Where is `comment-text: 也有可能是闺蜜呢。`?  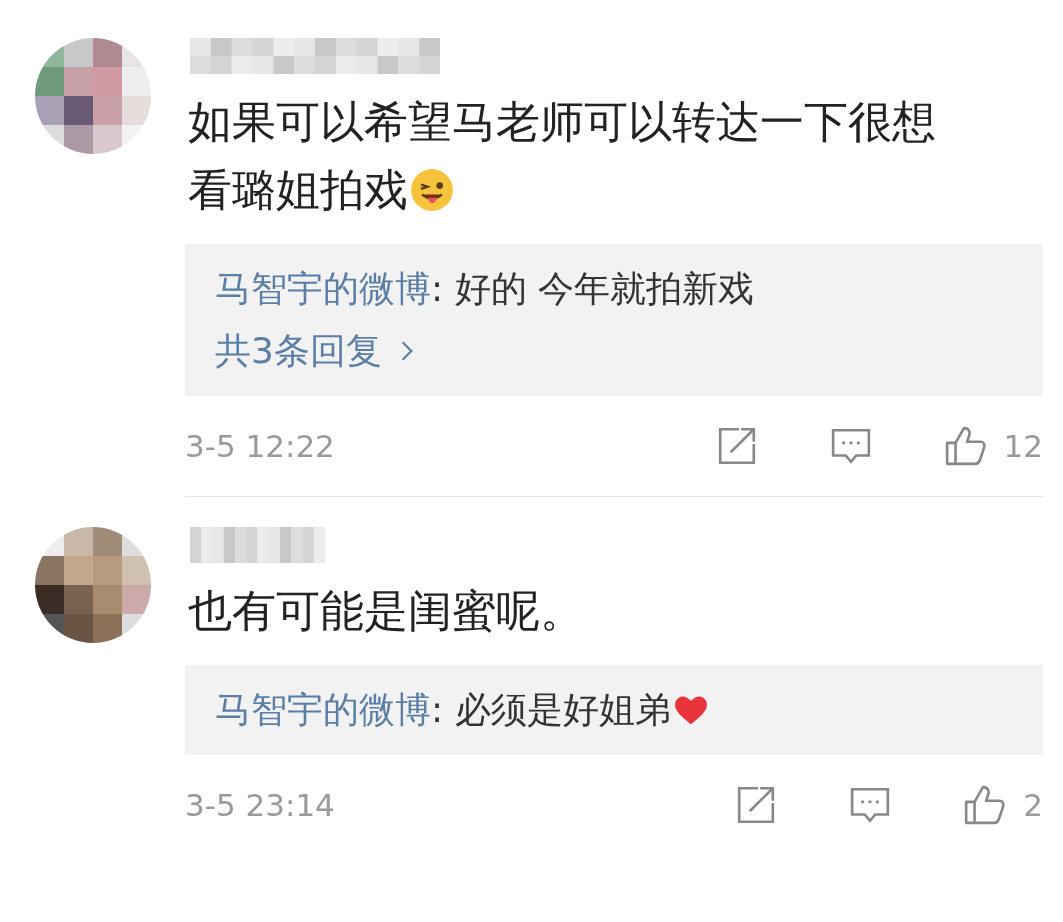 comment-text: 也有可能是闺蜜呢。 is located at coordinates (386, 611).